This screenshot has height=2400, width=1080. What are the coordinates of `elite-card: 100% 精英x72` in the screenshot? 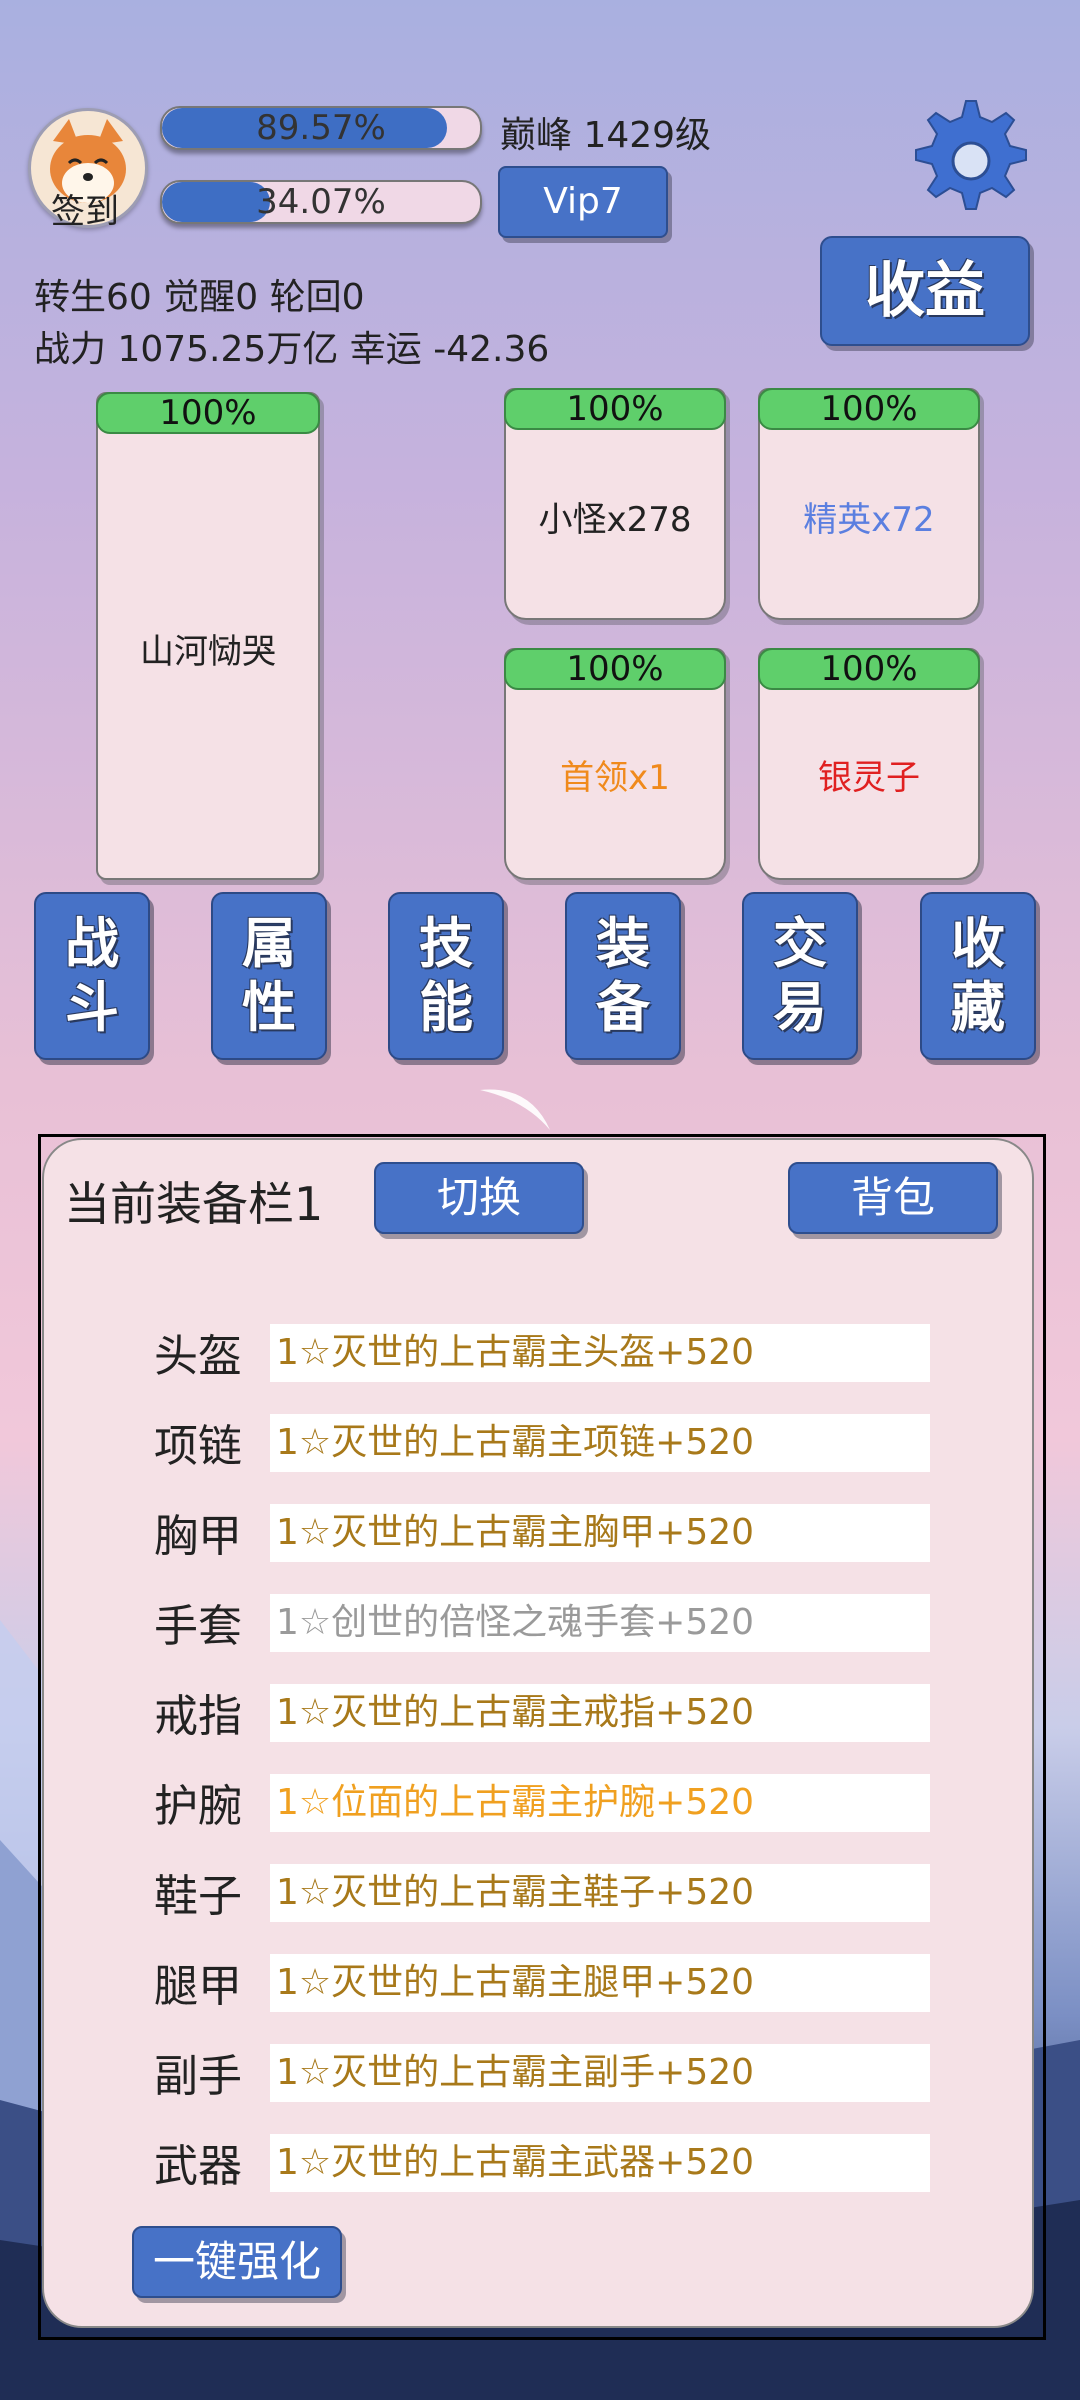 It's located at (869, 504).